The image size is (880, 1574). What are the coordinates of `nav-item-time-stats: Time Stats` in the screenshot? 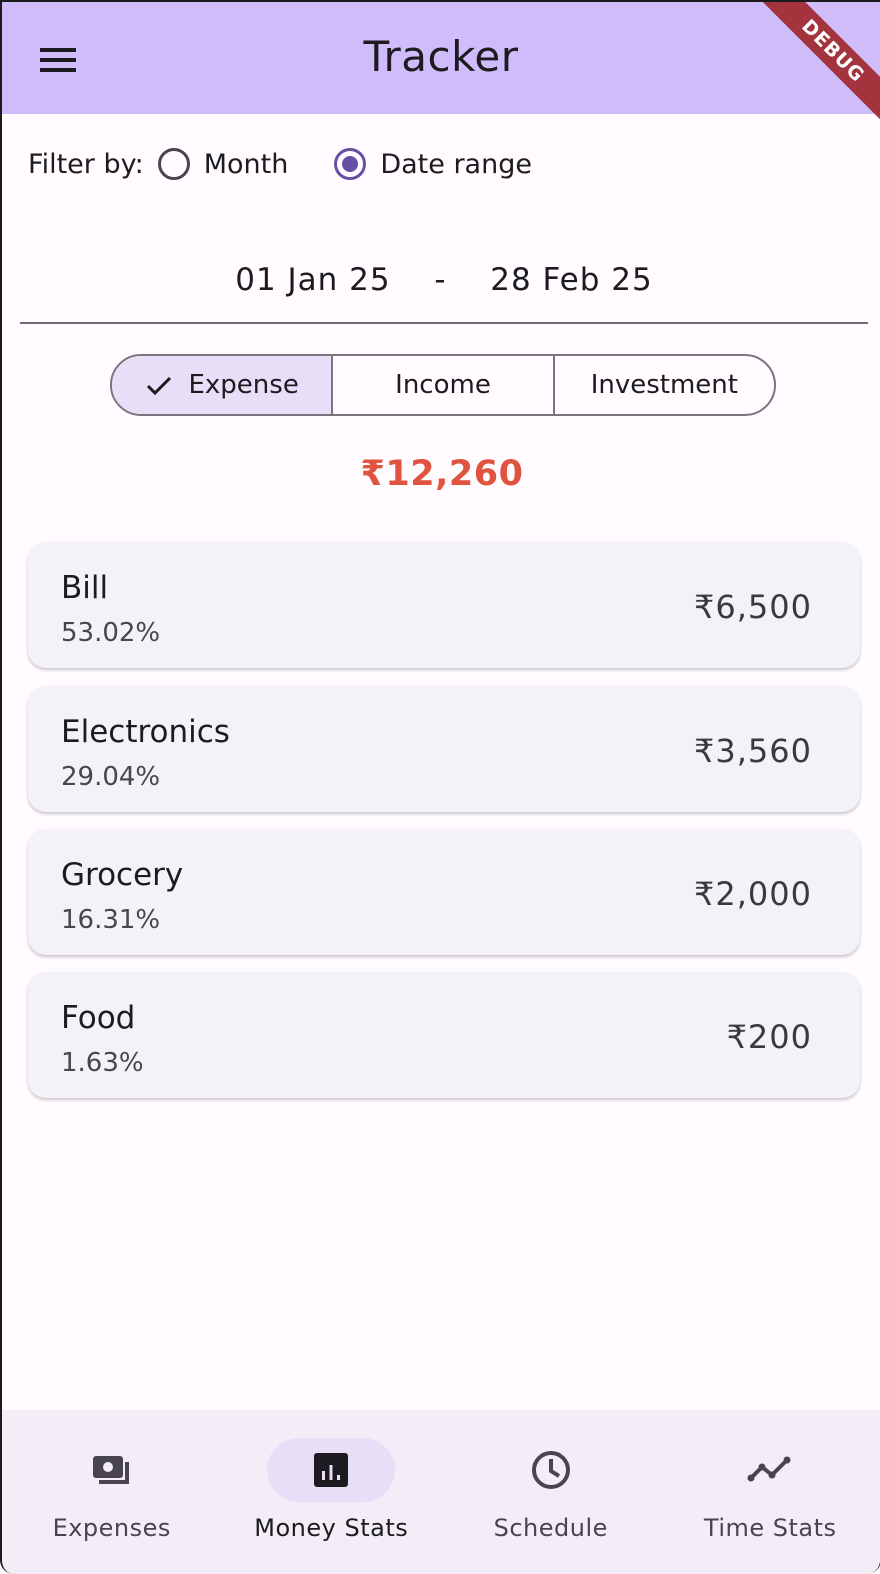 It's located at (770, 1492).